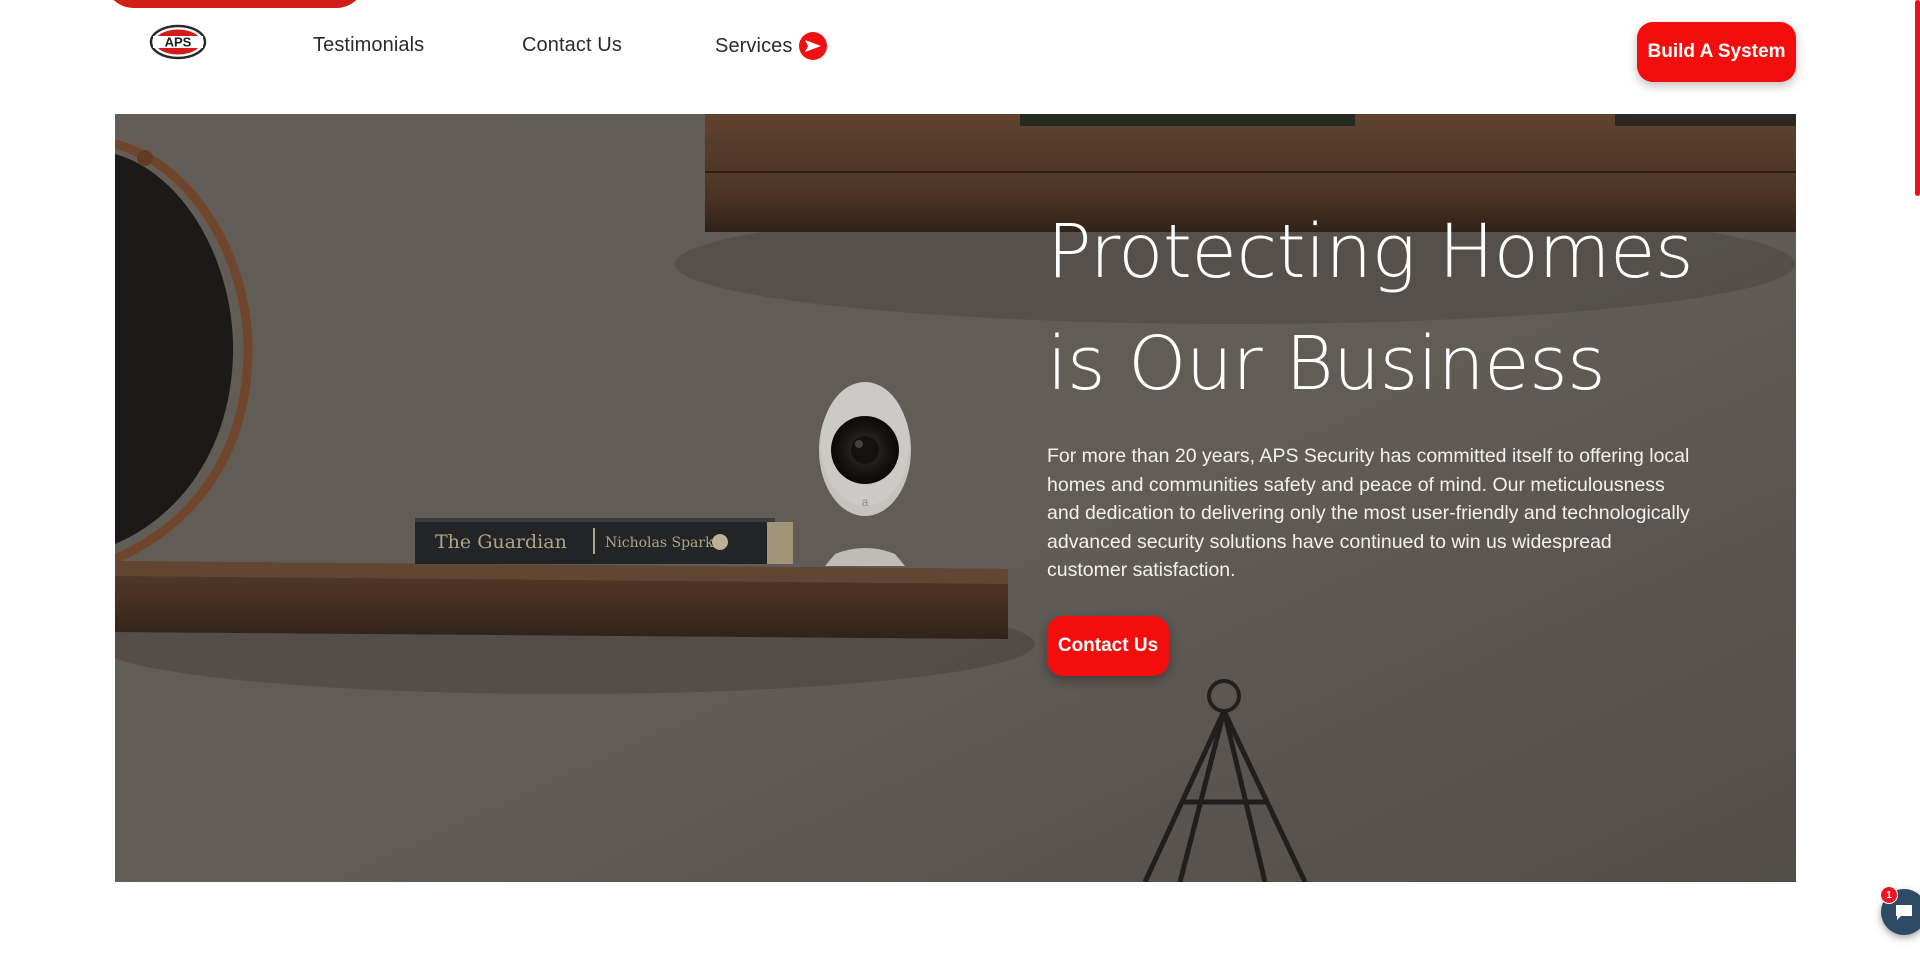  Describe the element at coordinates (572, 45) in the screenshot. I see `nav-contact-link: Contact Us` at that location.